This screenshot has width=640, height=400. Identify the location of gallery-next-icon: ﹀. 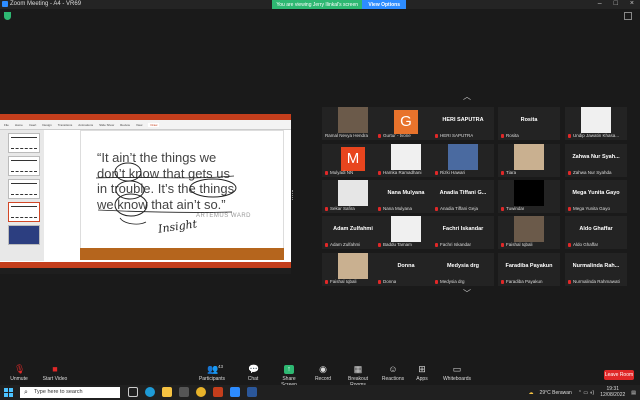
(467, 294).